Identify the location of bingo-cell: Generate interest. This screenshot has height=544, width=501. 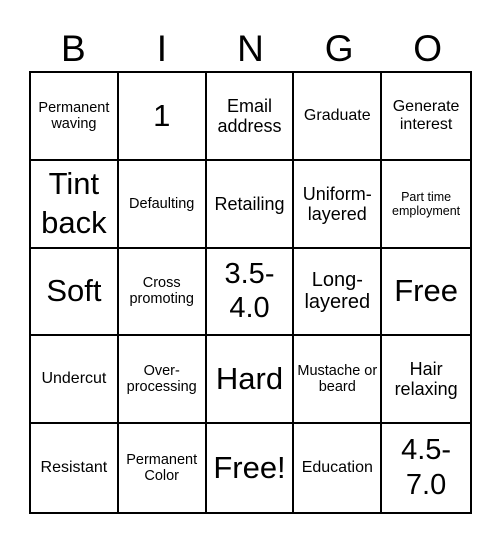
(426, 117).